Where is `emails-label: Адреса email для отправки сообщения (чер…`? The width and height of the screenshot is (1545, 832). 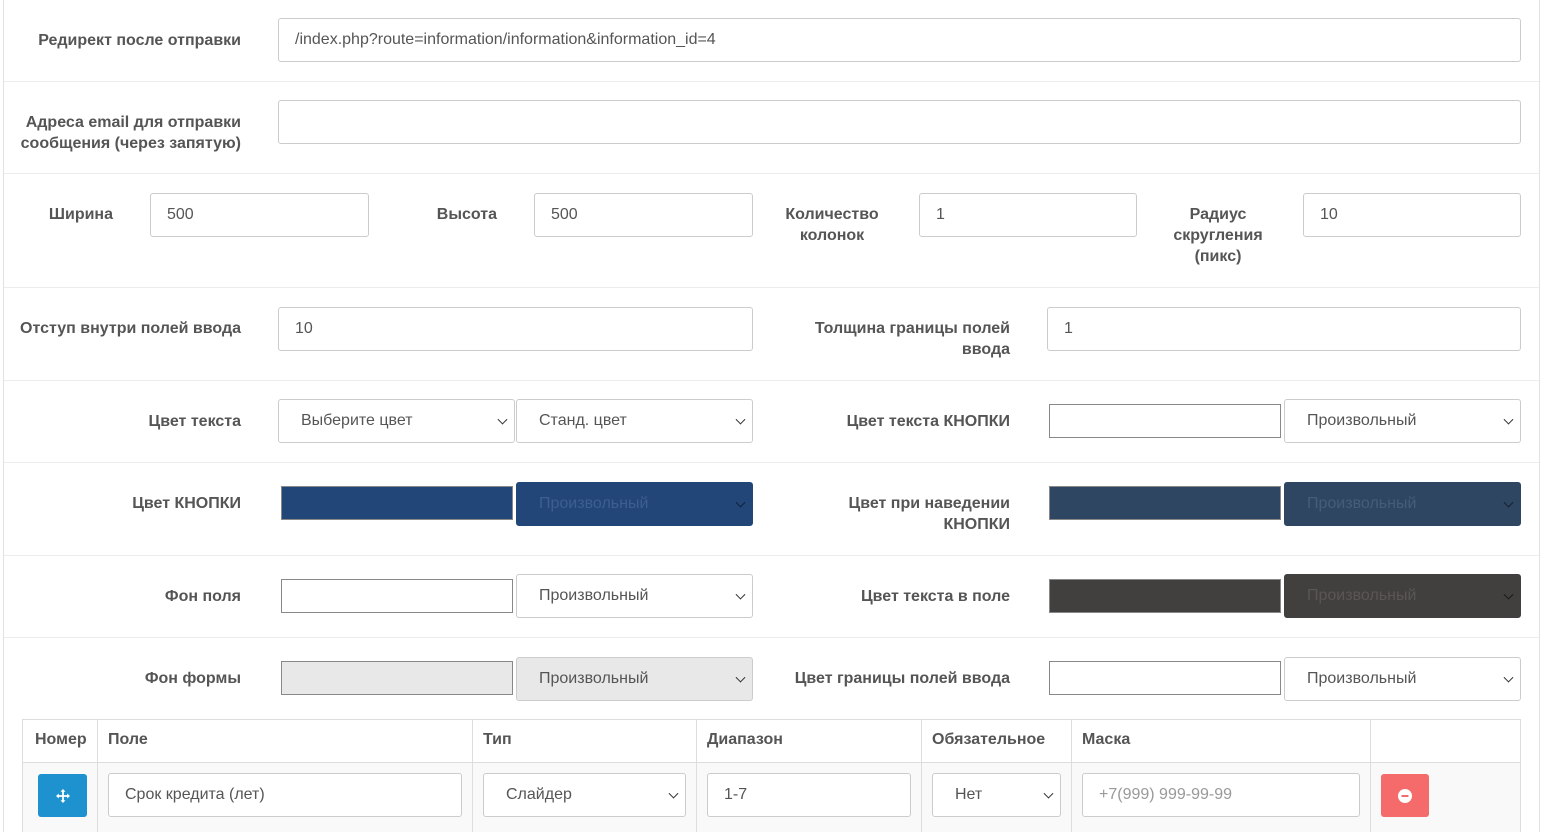 emails-label: Адреса email для отправки сообщения (чер… is located at coordinates (130, 133).